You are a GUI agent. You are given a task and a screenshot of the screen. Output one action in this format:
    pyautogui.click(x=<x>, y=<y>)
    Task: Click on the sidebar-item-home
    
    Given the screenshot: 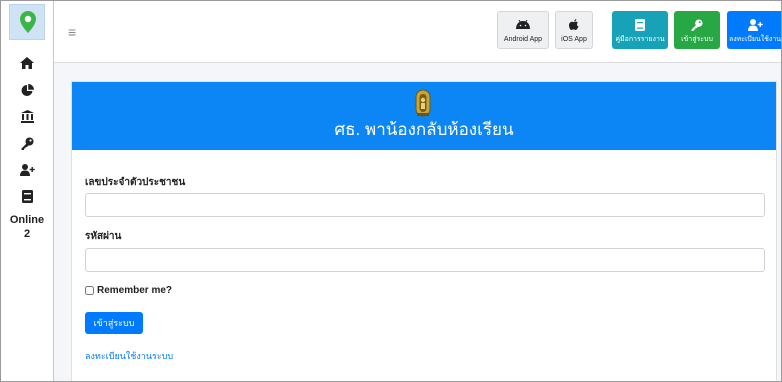 What is the action you would take?
    pyautogui.click(x=27, y=63)
    